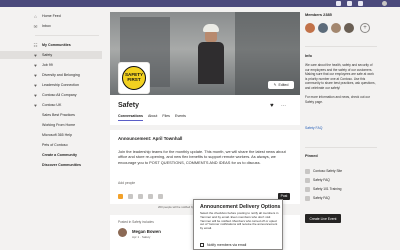 This screenshot has width=400, height=250. What do you see at coordinates (307, 171) in the screenshot?
I see `link-icon` at bounding box center [307, 171].